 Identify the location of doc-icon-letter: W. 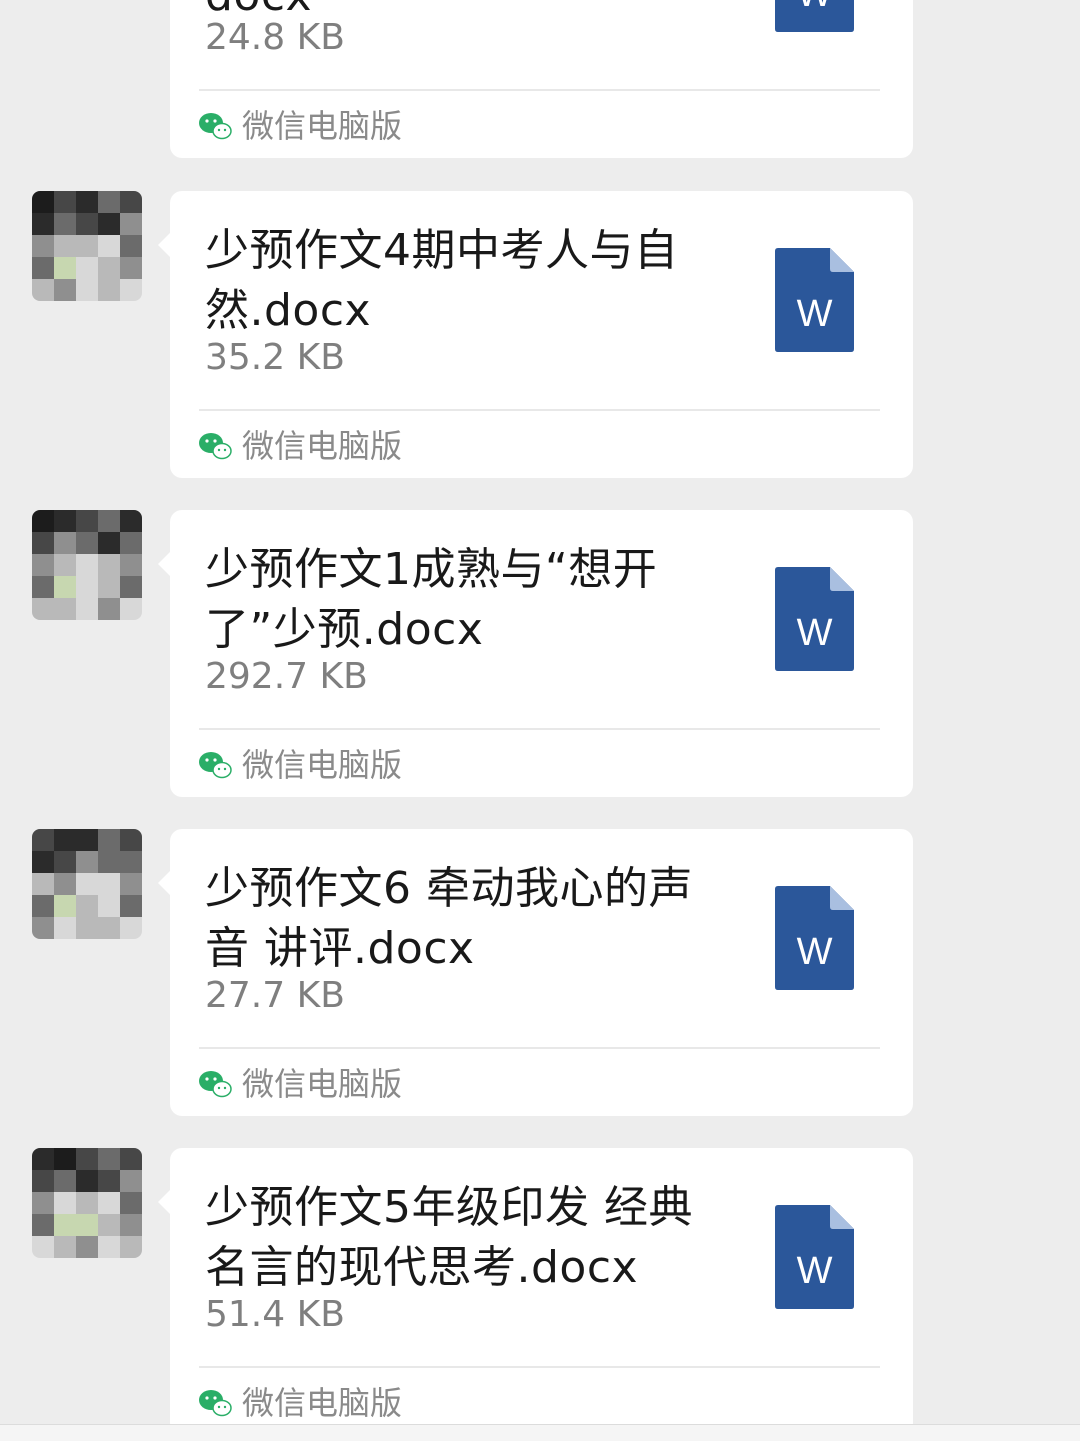
(815, 633).